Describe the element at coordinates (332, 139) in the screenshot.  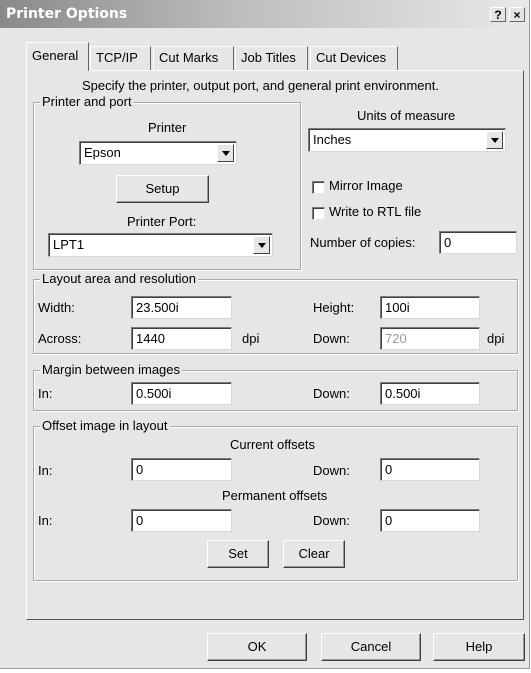
I see `units-select-value: Inches` at that location.